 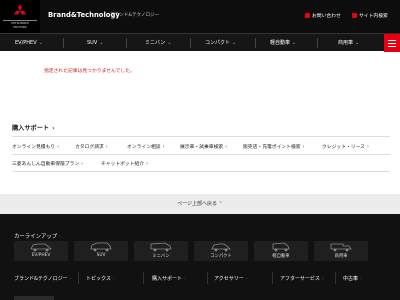 I want to click on lineup-heading: カーラインアップ ›, so click(x=37, y=236).